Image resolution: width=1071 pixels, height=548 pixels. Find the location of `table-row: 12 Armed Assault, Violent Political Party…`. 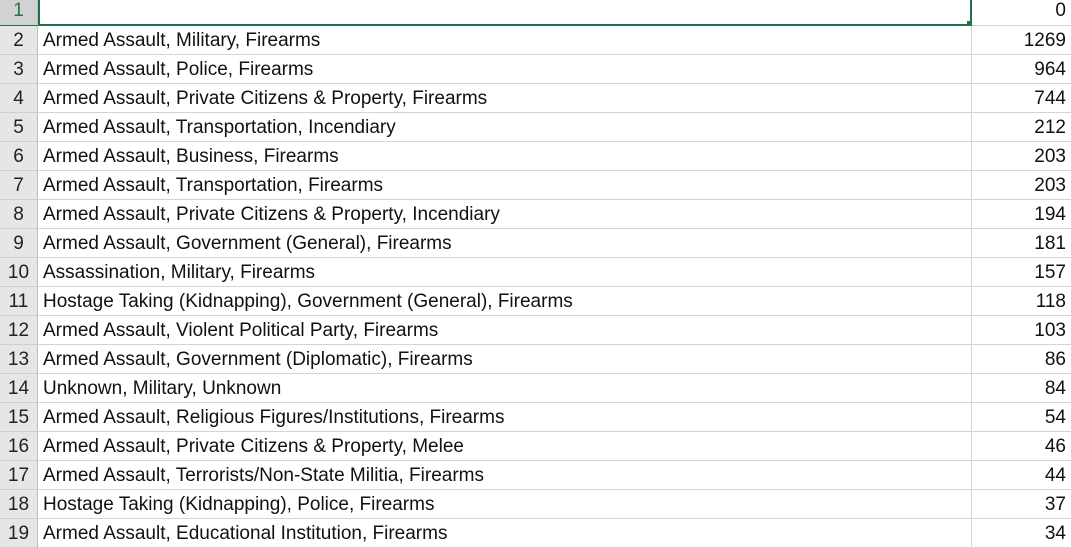

table-row: 12 Armed Assault, Violent Political Party… is located at coordinates (535, 330).